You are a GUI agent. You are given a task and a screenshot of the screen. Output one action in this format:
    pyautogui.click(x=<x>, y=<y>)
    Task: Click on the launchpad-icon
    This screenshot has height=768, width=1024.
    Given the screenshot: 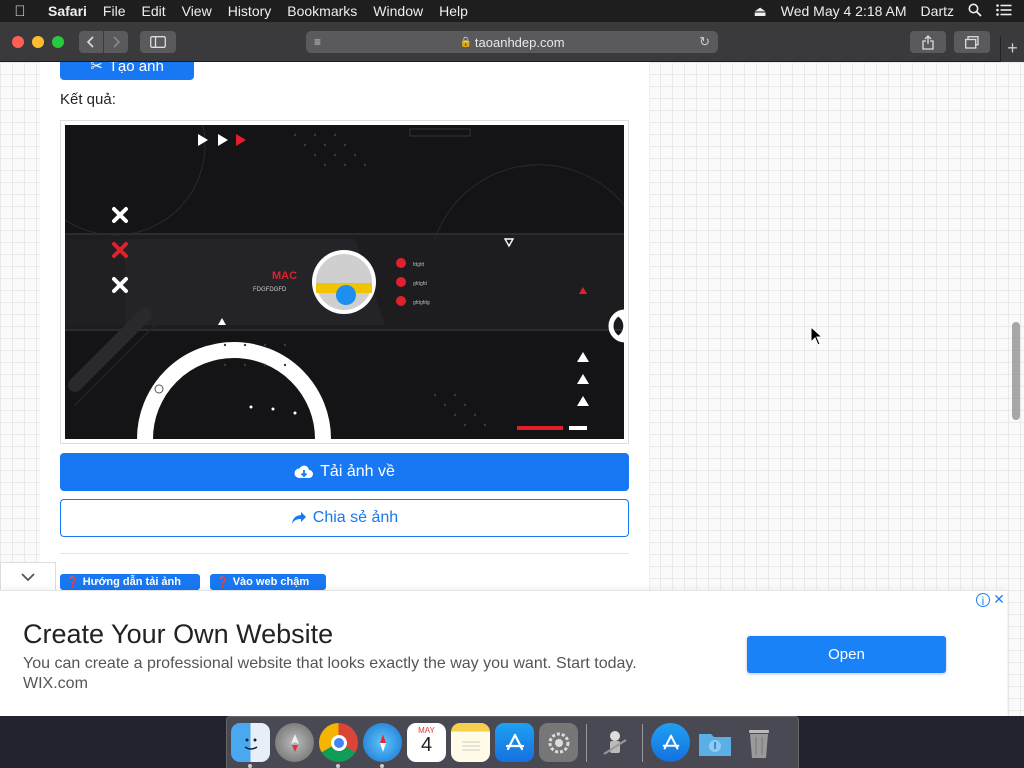 What is the action you would take?
    pyautogui.click(x=294, y=742)
    